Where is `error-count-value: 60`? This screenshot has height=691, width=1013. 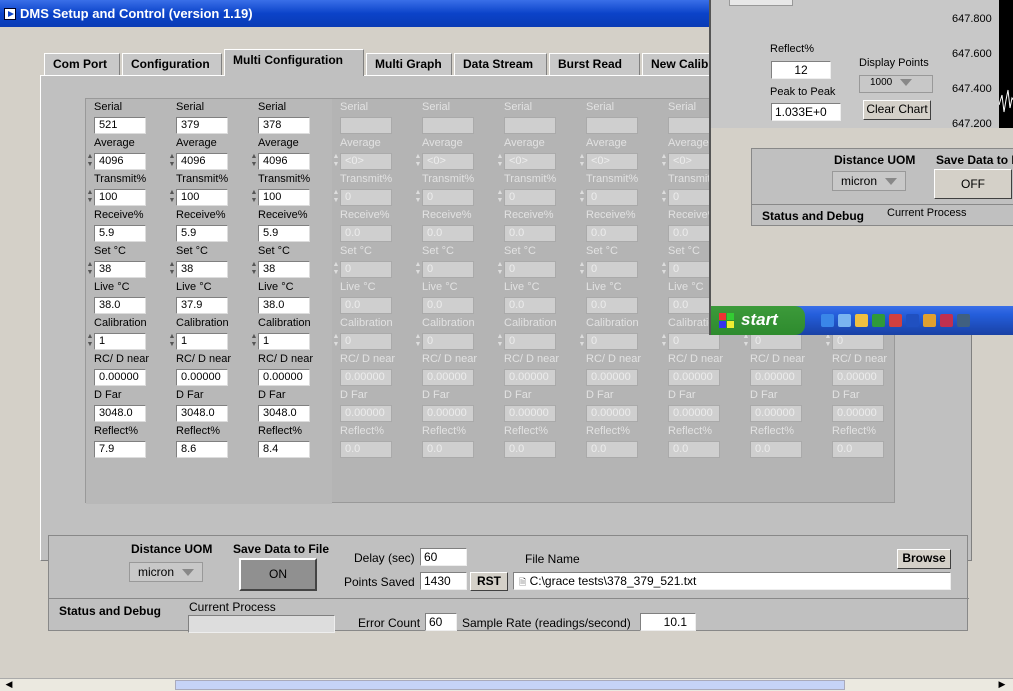
error-count-value: 60 is located at coordinates (441, 622).